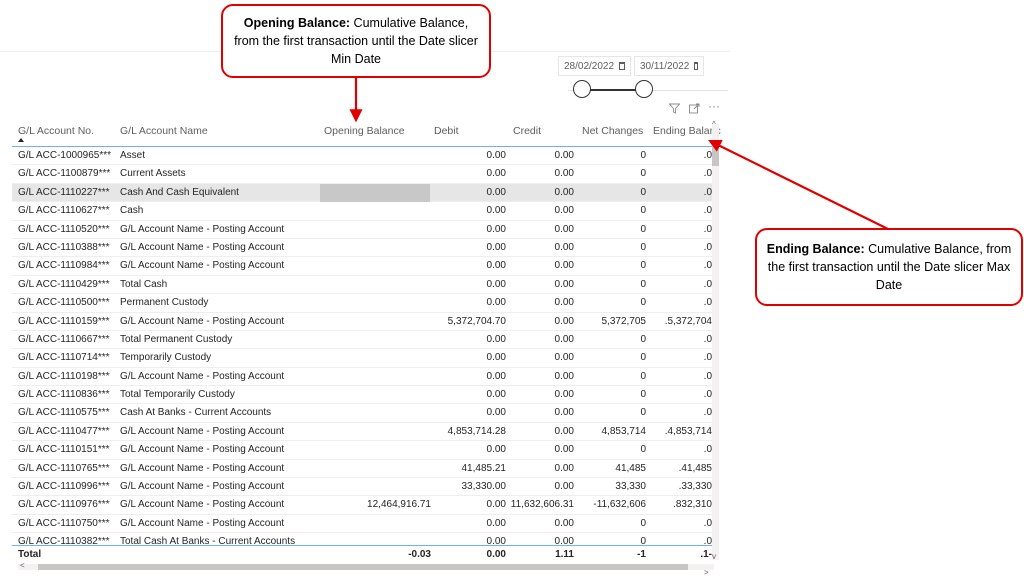 Image resolution: width=1024 pixels, height=577 pixels. Describe the element at coordinates (695, 468) in the screenshot. I see `ending-balance-cell: 41,485.` at that location.